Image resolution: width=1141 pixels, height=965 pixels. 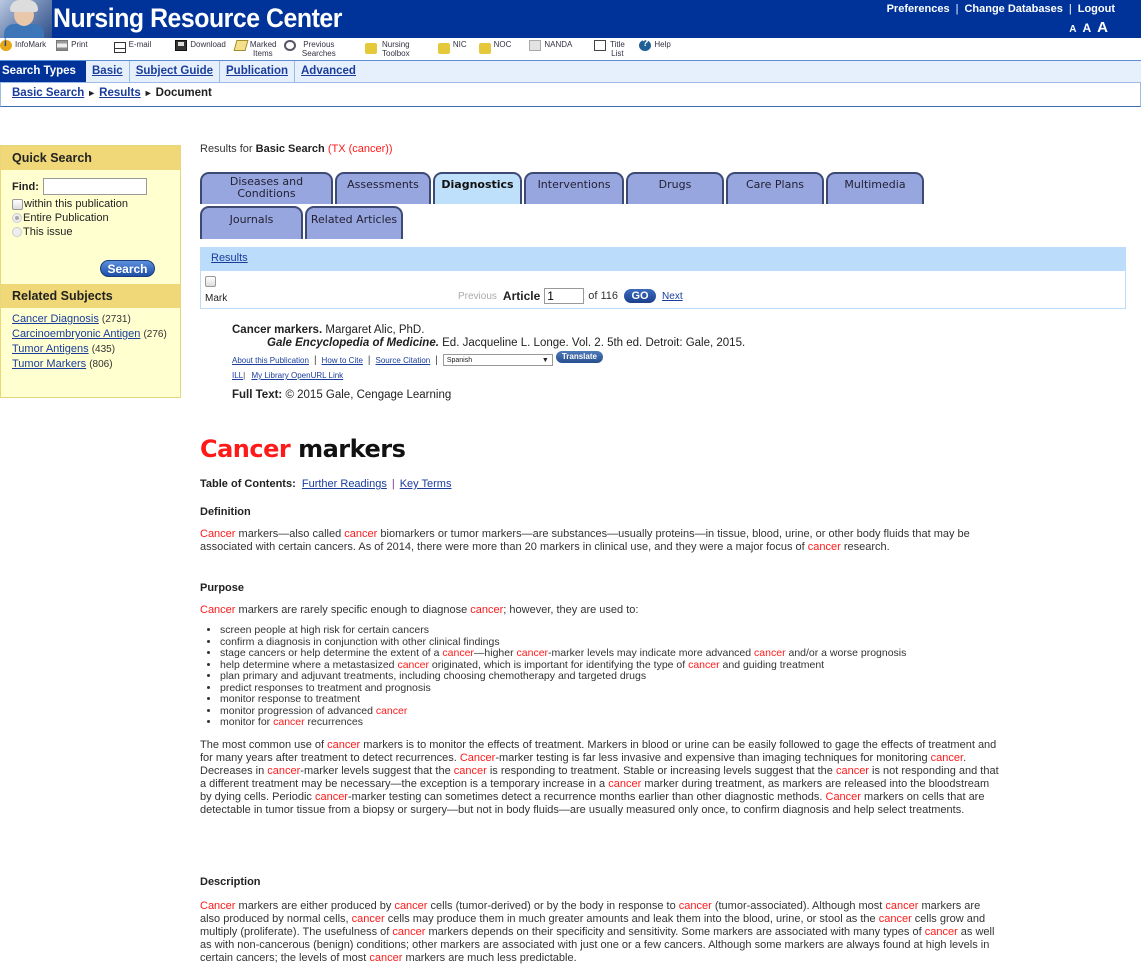 I want to click on document-title: Cancer markers, so click(x=303, y=449).